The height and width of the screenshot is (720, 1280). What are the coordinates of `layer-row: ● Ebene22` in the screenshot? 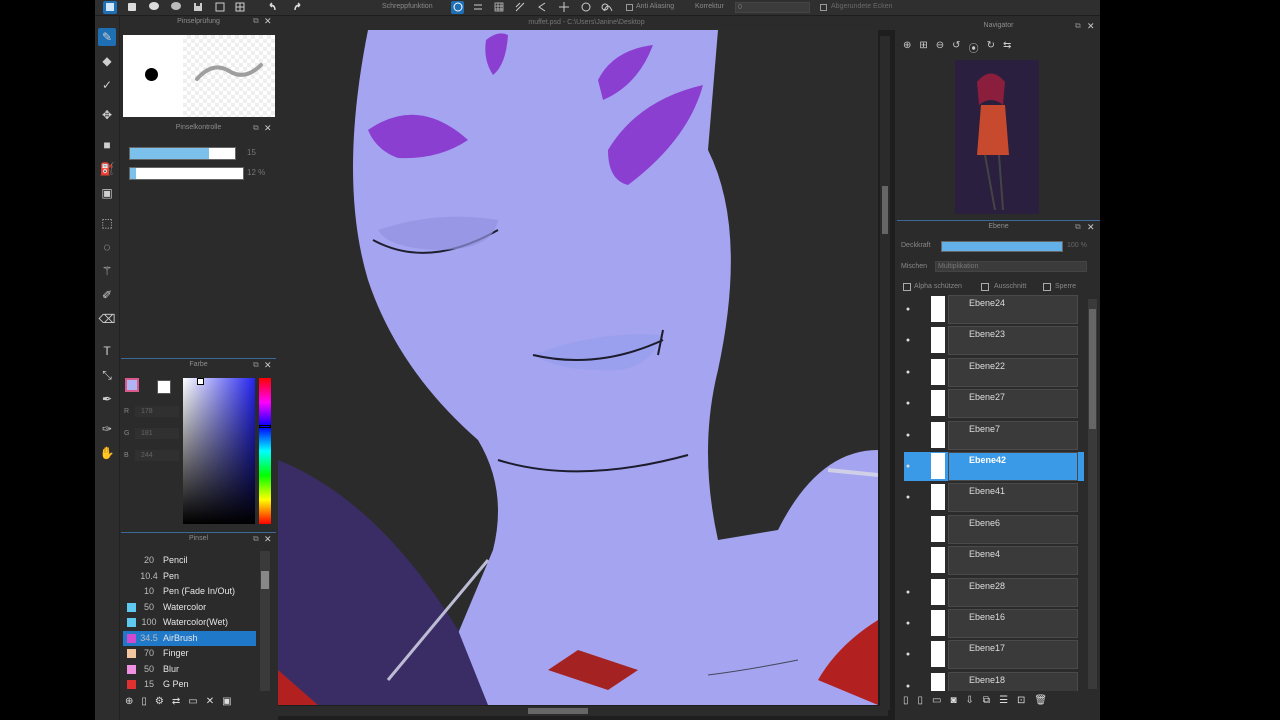 It's located at (994, 372).